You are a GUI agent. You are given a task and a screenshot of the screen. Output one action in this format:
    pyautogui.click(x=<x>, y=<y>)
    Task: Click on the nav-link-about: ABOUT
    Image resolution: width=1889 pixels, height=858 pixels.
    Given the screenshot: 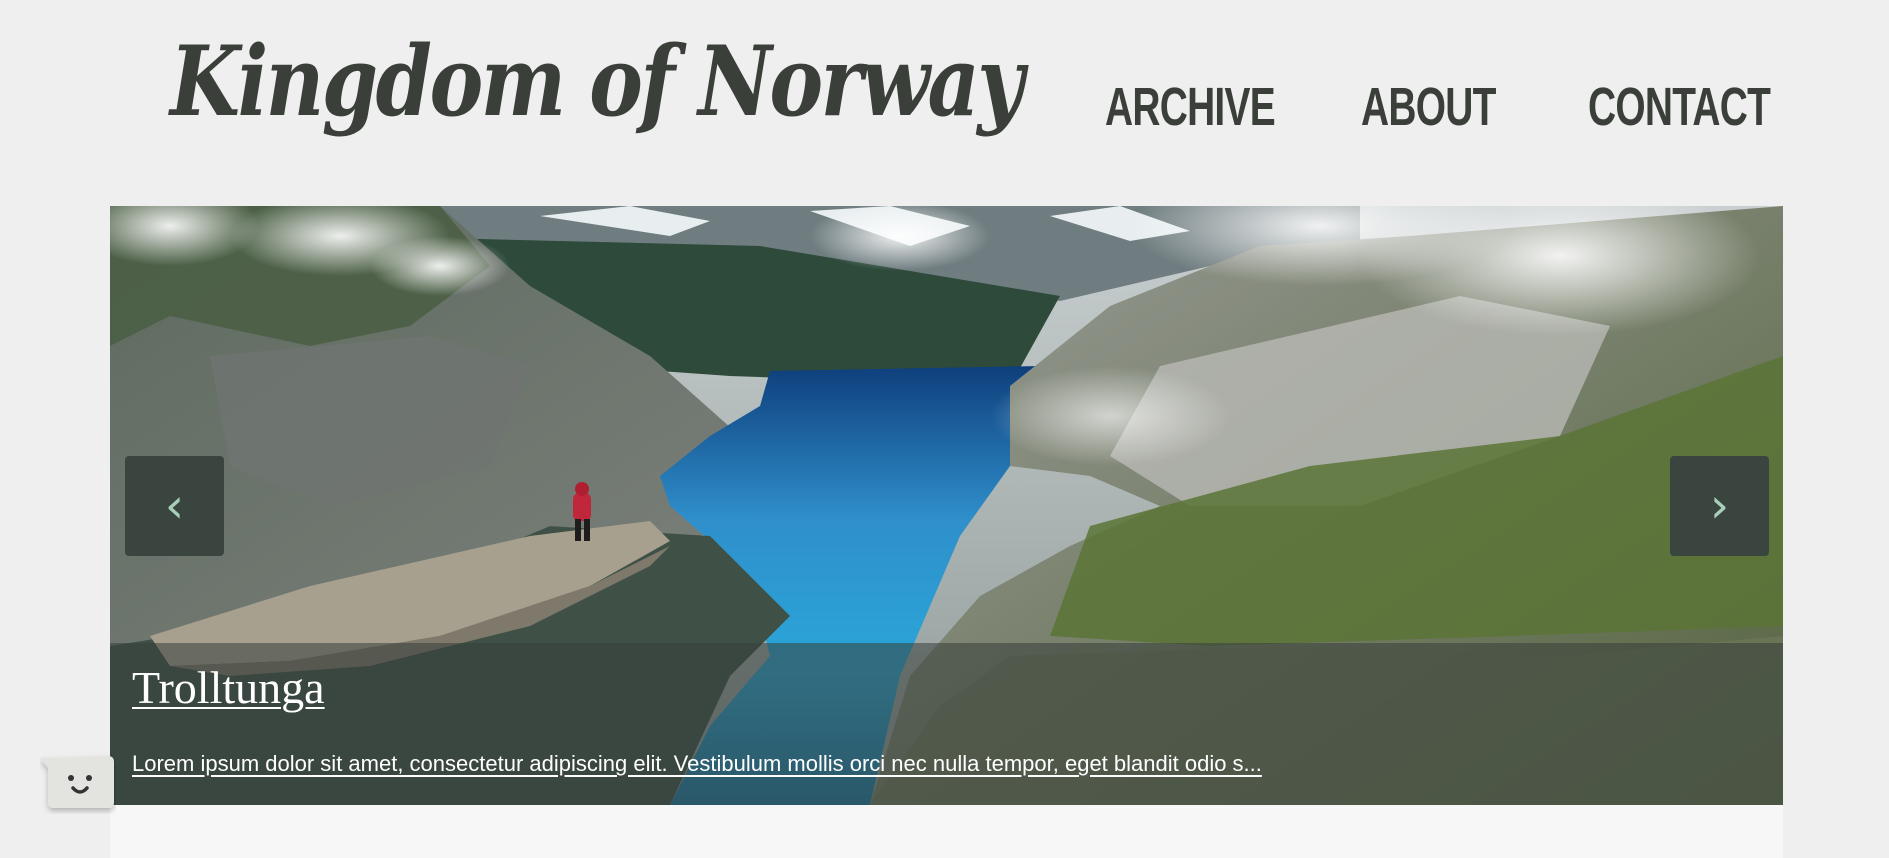 What is the action you would take?
    pyautogui.click(x=1428, y=107)
    